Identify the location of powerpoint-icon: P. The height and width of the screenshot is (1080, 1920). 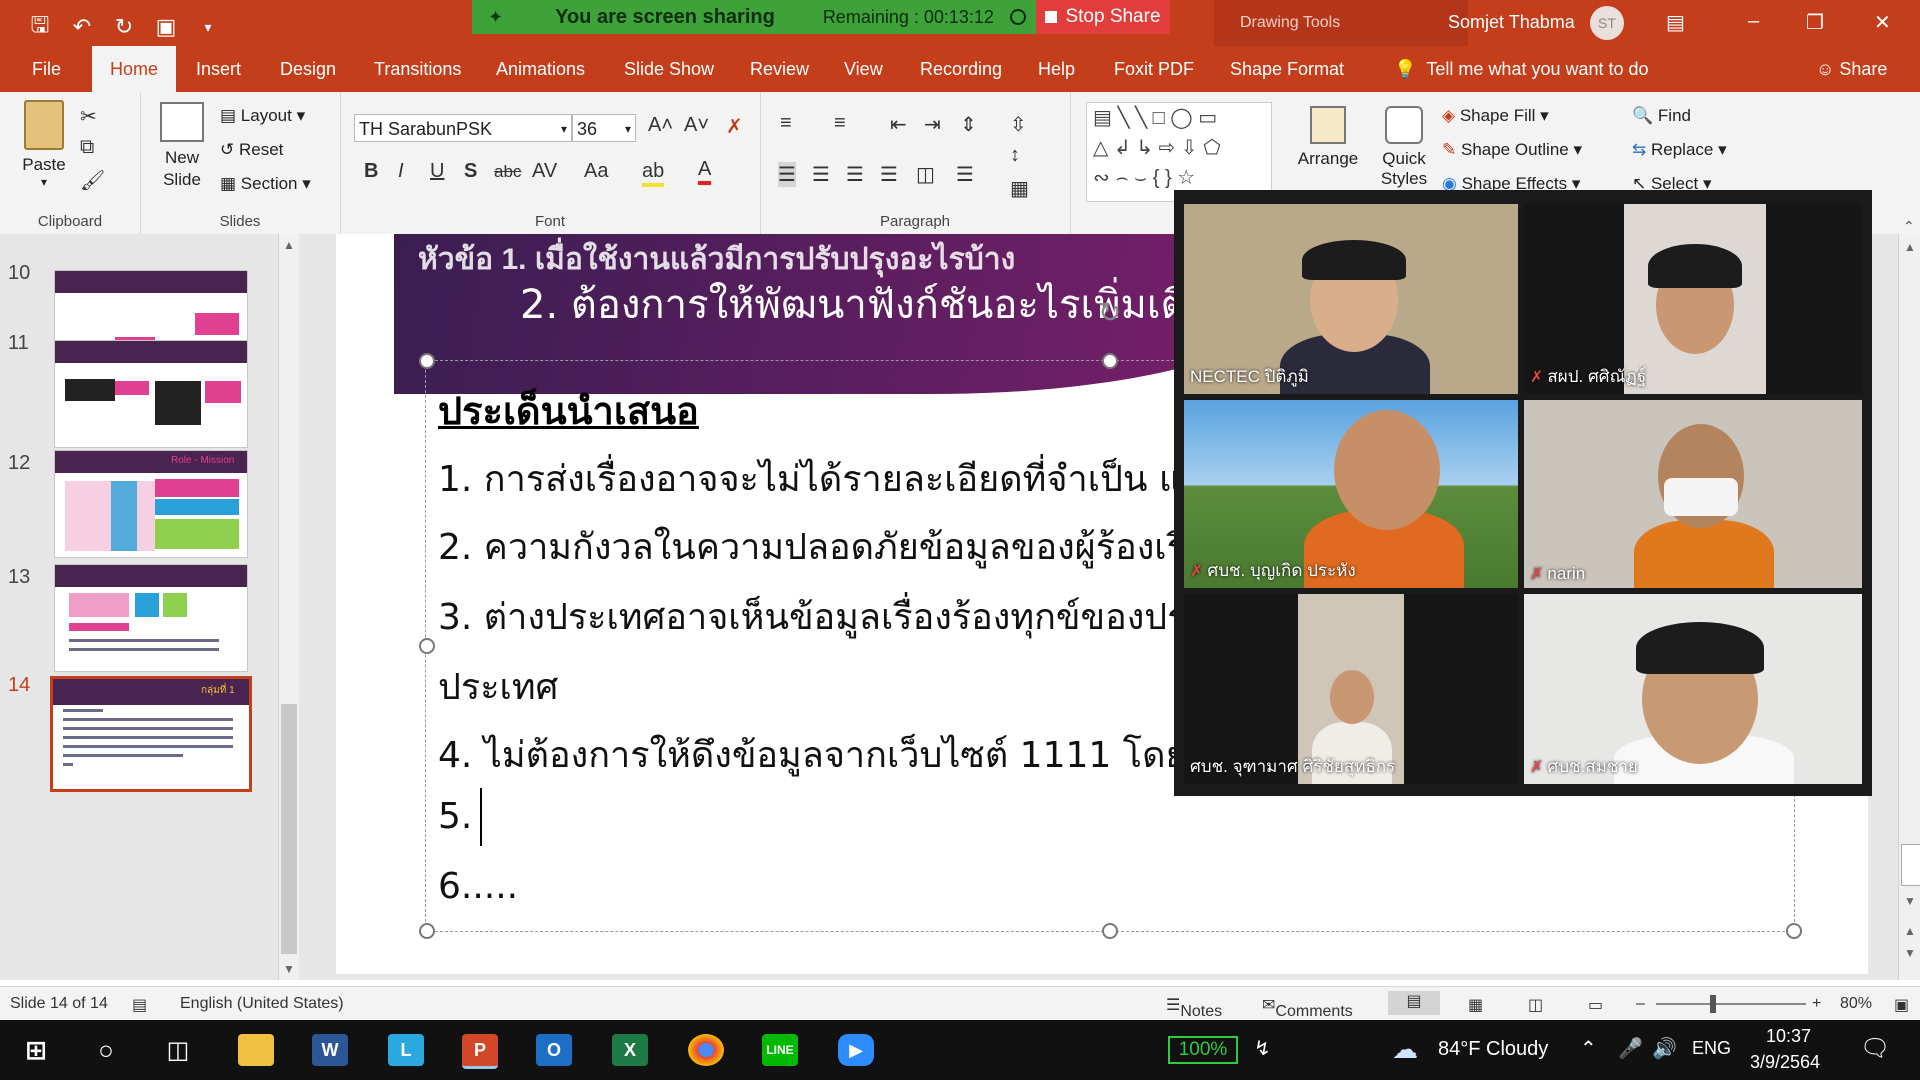
(480, 1051).